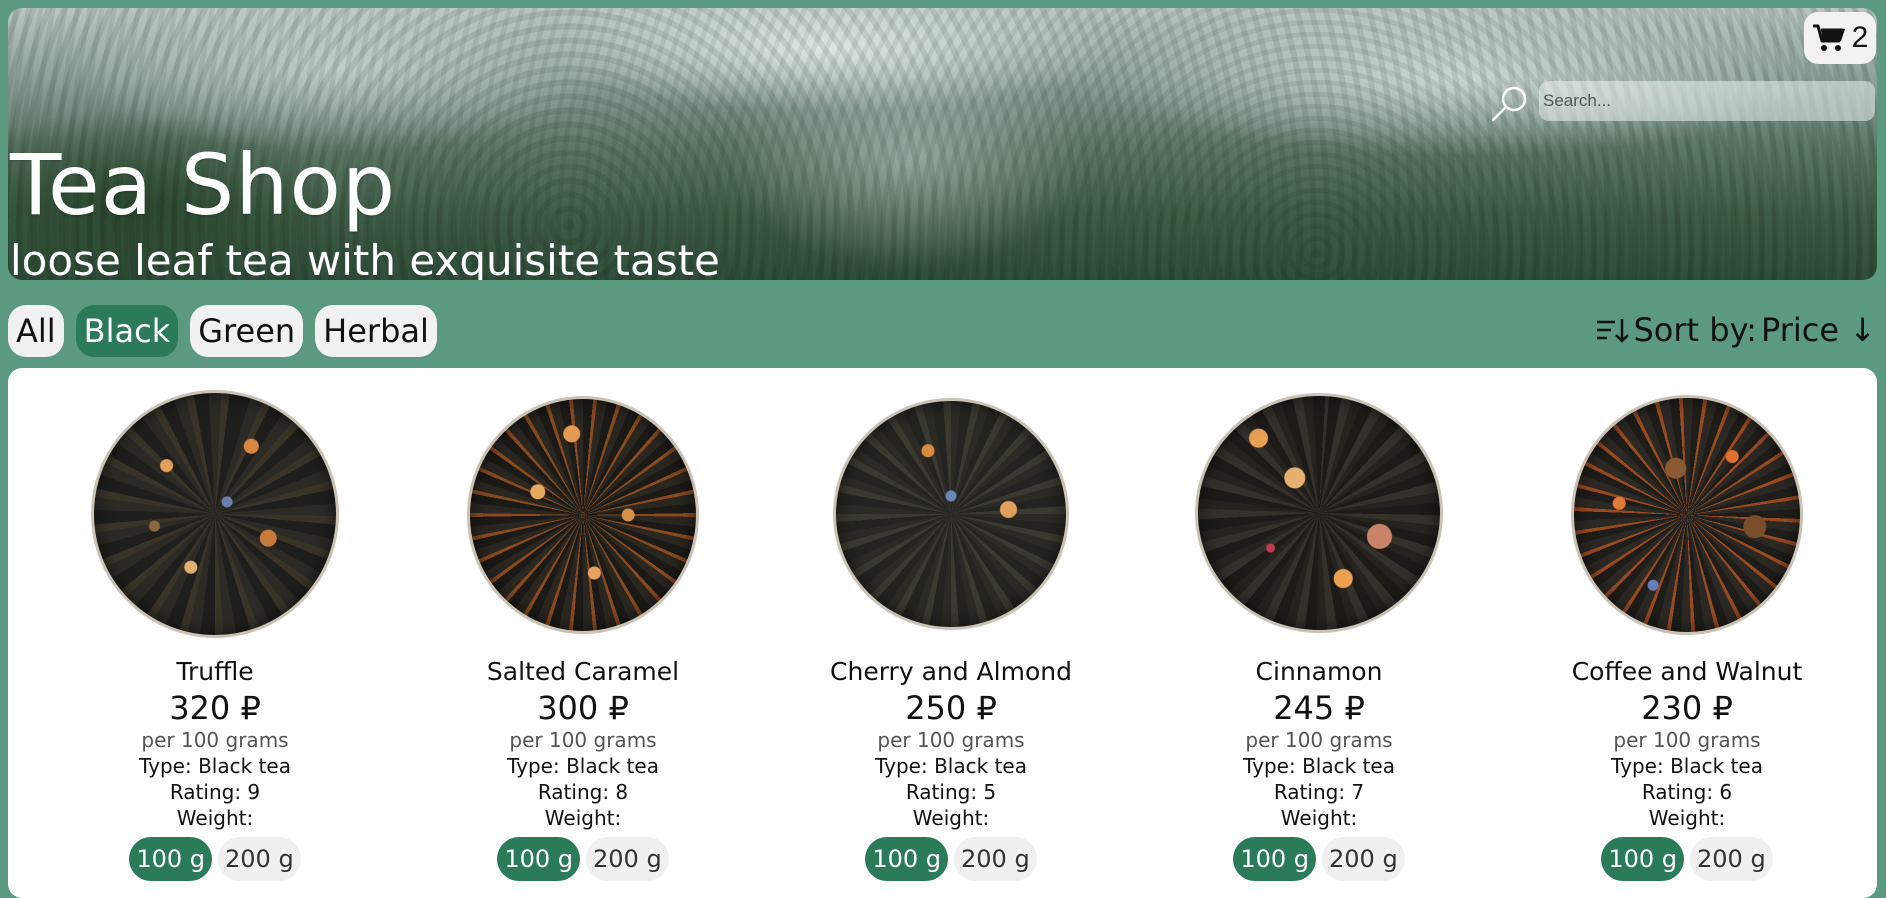 This screenshot has width=1886, height=898. I want to click on cart-button: 2, so click(1840, 38).